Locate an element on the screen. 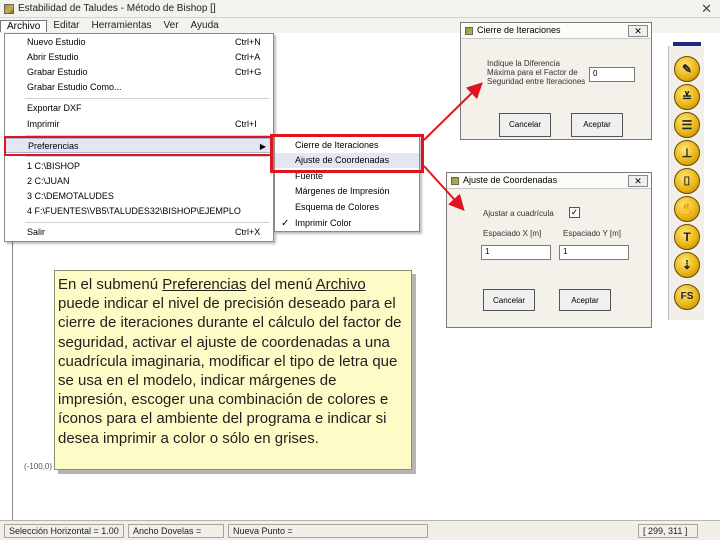 The width and height of the screenshot is (720, 540). menu-item-recent-3: 3 C:\DEMOTALUDES is located at coordinates (139, 196).